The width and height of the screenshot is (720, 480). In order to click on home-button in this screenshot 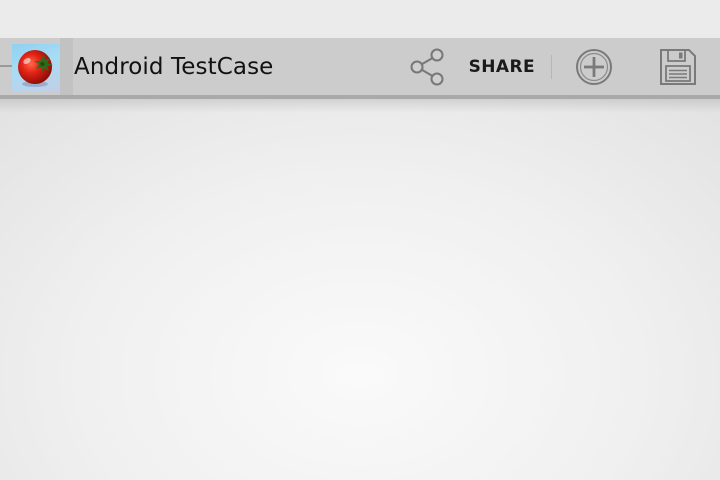, I will do `click(36, 66)`.